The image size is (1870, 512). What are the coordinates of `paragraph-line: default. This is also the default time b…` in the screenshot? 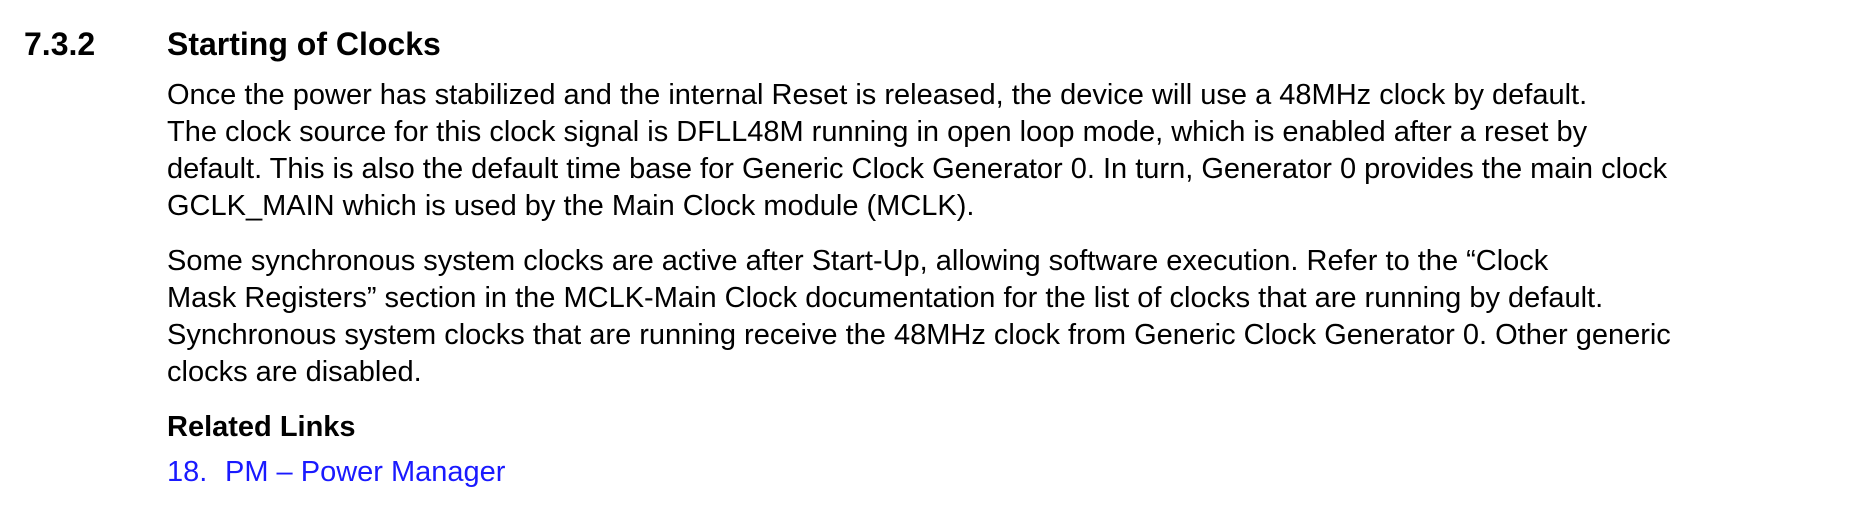 It's located at (917, 169).